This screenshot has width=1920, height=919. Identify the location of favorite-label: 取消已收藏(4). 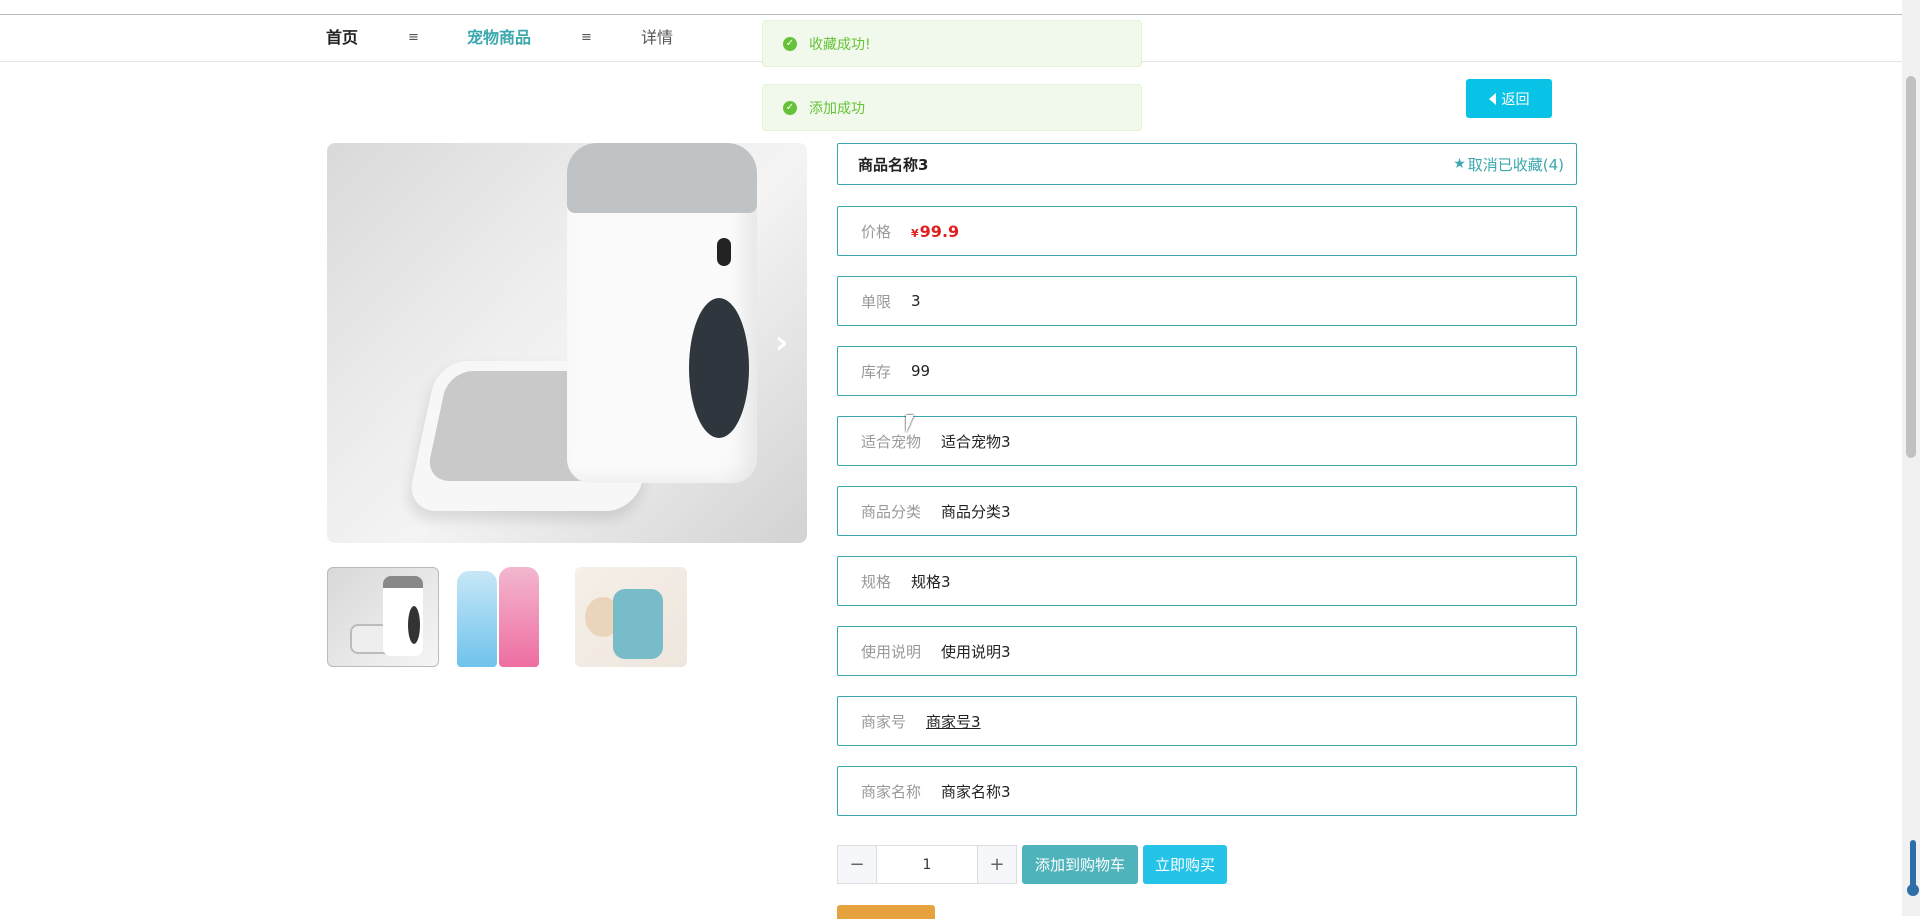
(1515, 164).